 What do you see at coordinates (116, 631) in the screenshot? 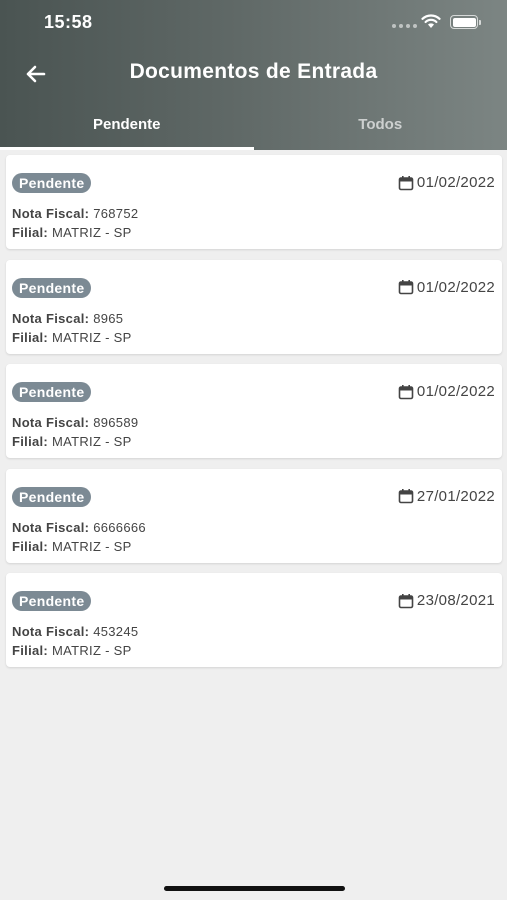
I see `nota-fiscal-value: 453245` at bounding box center [116, 631].